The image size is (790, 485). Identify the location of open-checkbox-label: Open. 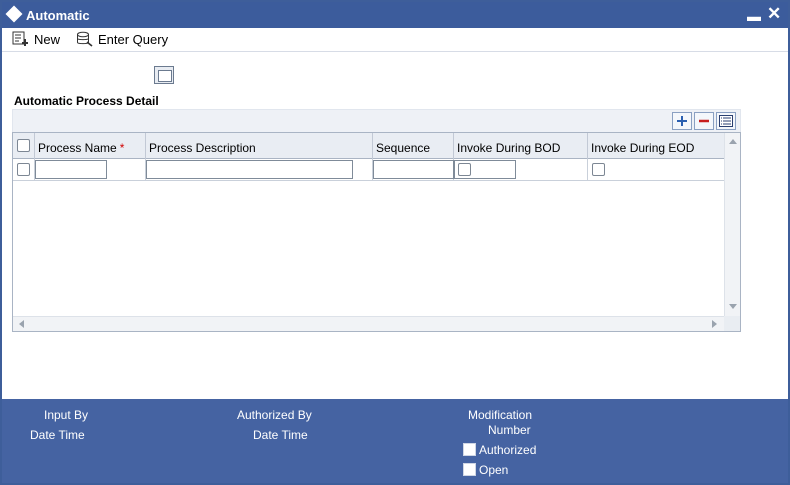
(494, 470).